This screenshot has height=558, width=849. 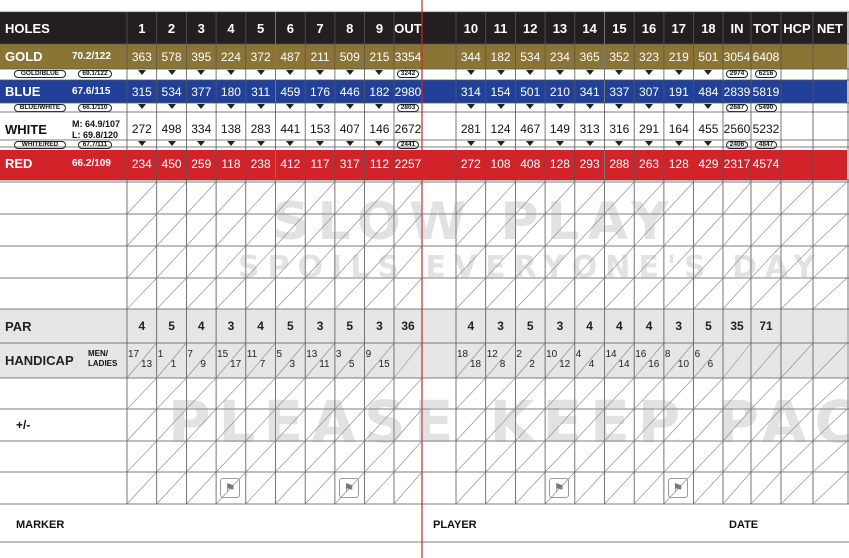 I want to click on lower-row-1-tot, so click(x=766, y=393).